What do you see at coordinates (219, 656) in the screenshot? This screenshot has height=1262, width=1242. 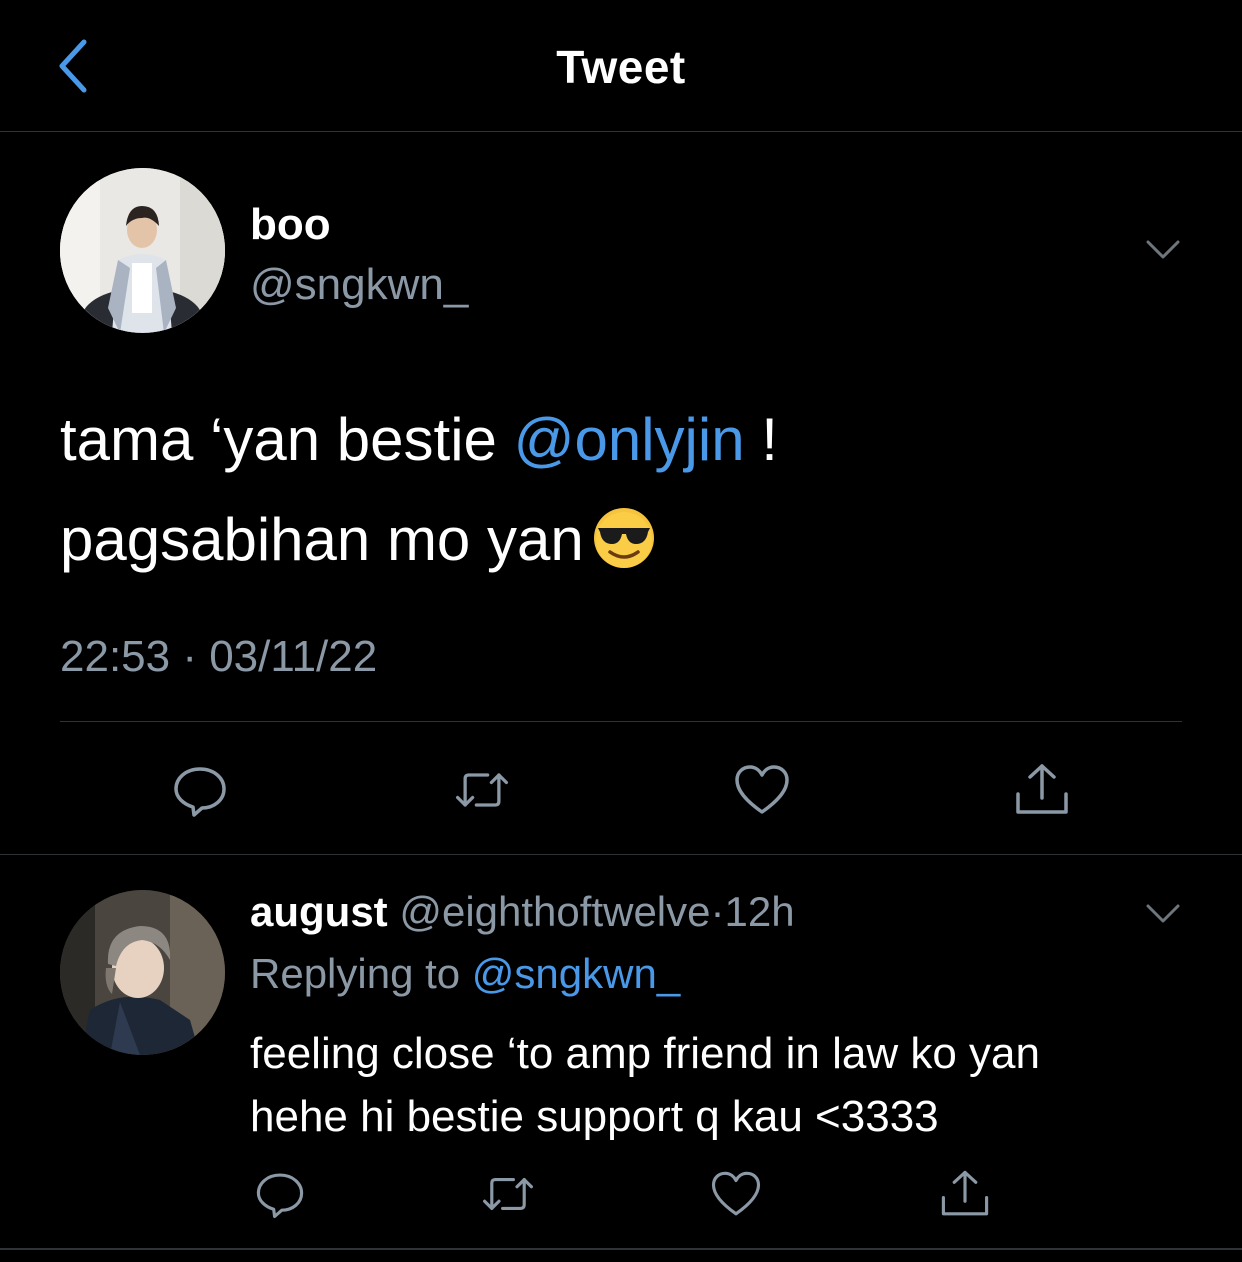 I see `tweet-timestamp: 22:53 · 03/11/22` at bounding box center [219, 656].